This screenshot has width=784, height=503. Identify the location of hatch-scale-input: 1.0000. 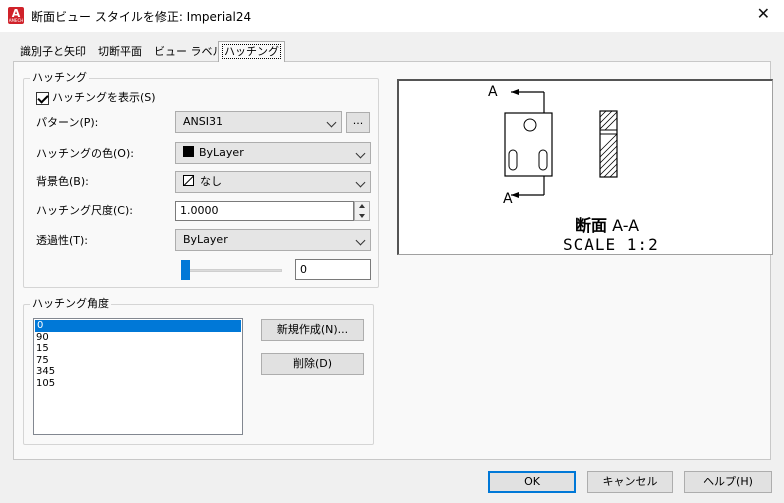
(264, 211).